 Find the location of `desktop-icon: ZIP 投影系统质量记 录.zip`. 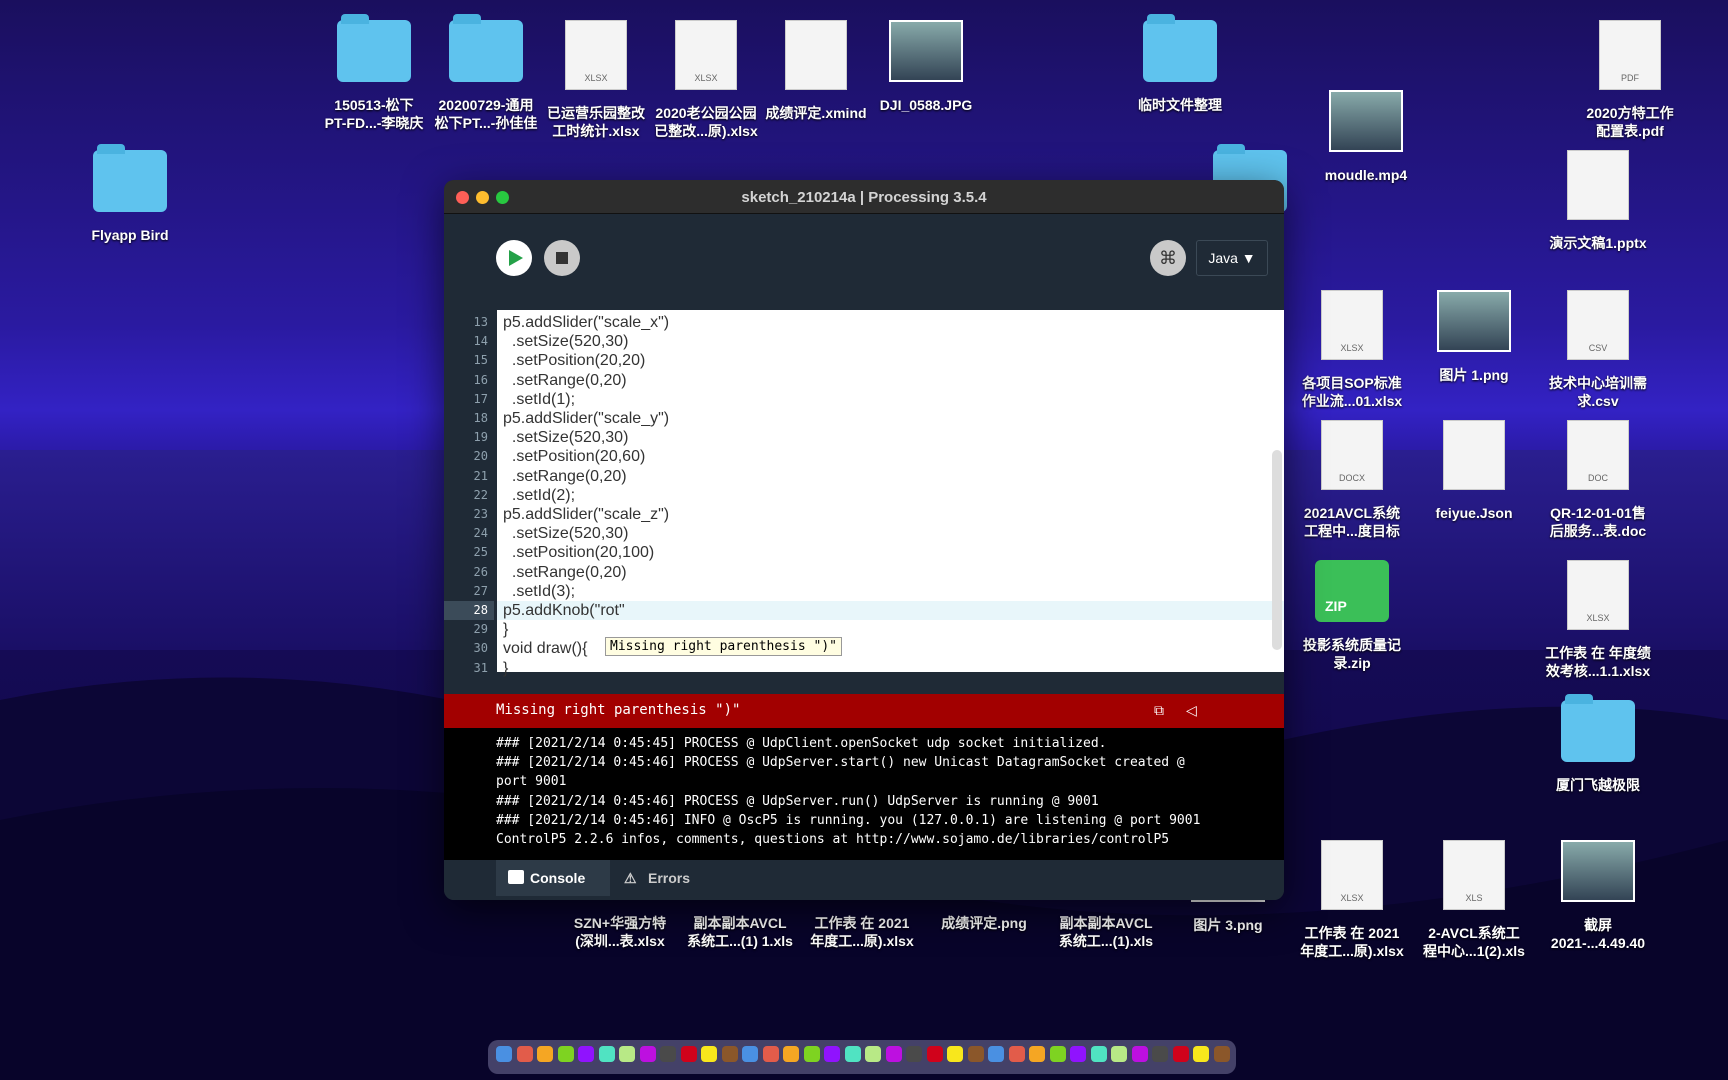

desktop-icon: ZIP 投影系统质量记 录.zip is located at coordinates (1352, 616).